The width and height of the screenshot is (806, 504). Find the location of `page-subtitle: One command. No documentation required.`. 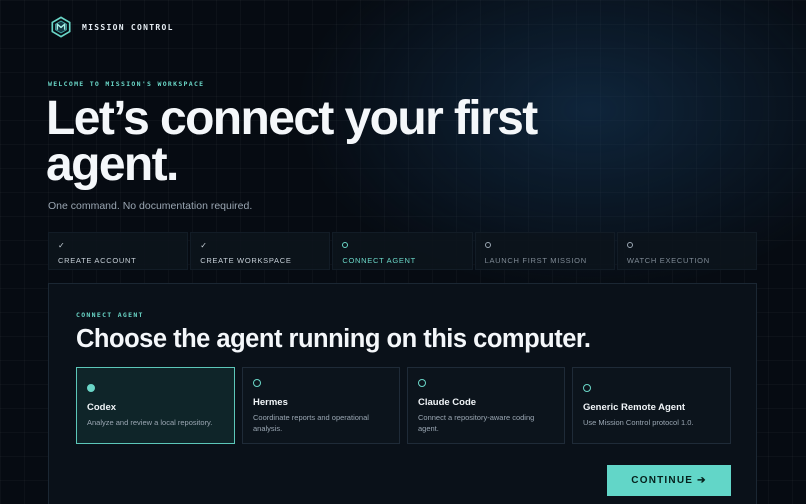

page-subtitle: One command. No documentation required. is located at coordinates (150, 206).